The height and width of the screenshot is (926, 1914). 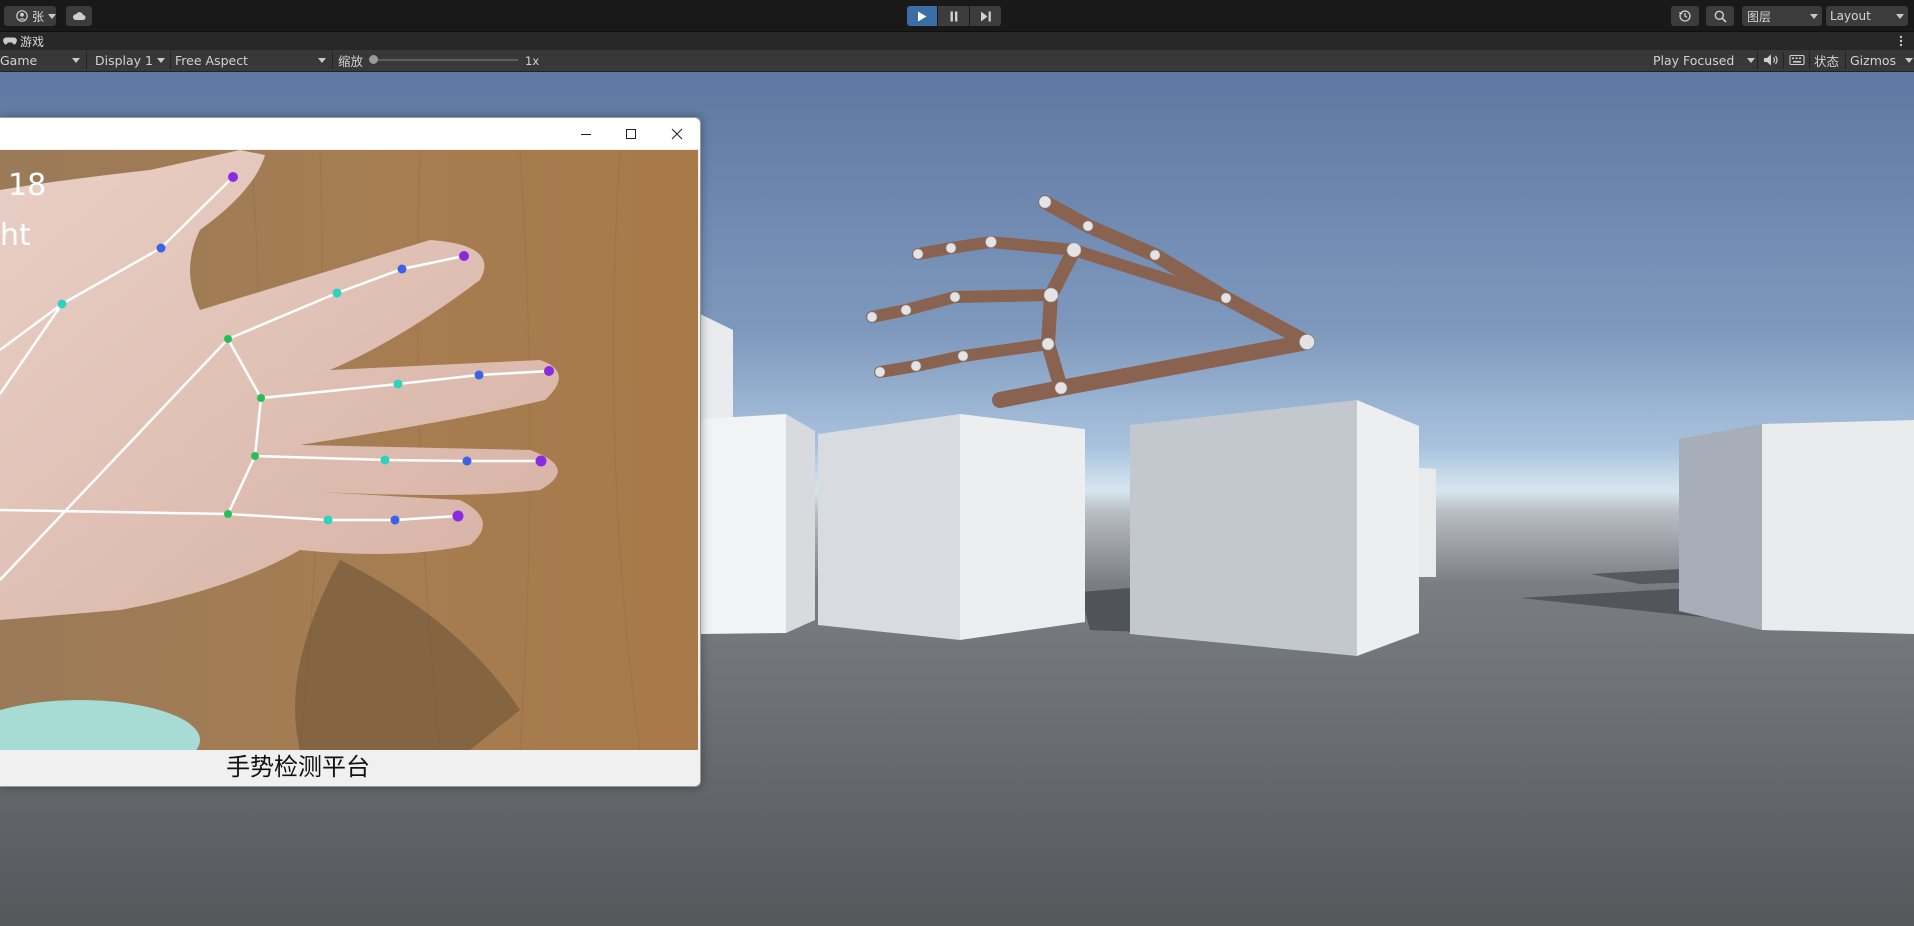 I want to click on scale-value: 1x, so click(x=532, y=60).